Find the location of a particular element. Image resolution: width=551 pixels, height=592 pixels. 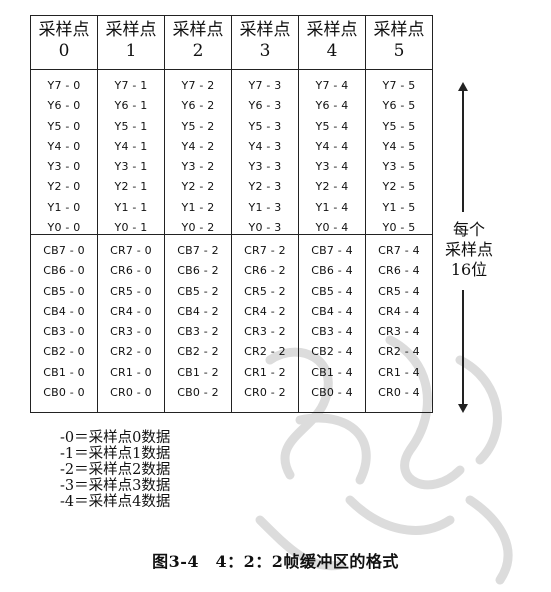

chroma-bit: CR7 - 4 is located at coordinates (399, 250).